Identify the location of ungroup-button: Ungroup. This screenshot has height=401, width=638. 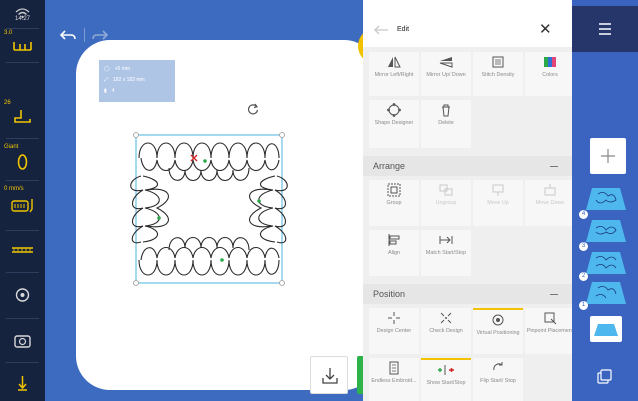
(446, 203).